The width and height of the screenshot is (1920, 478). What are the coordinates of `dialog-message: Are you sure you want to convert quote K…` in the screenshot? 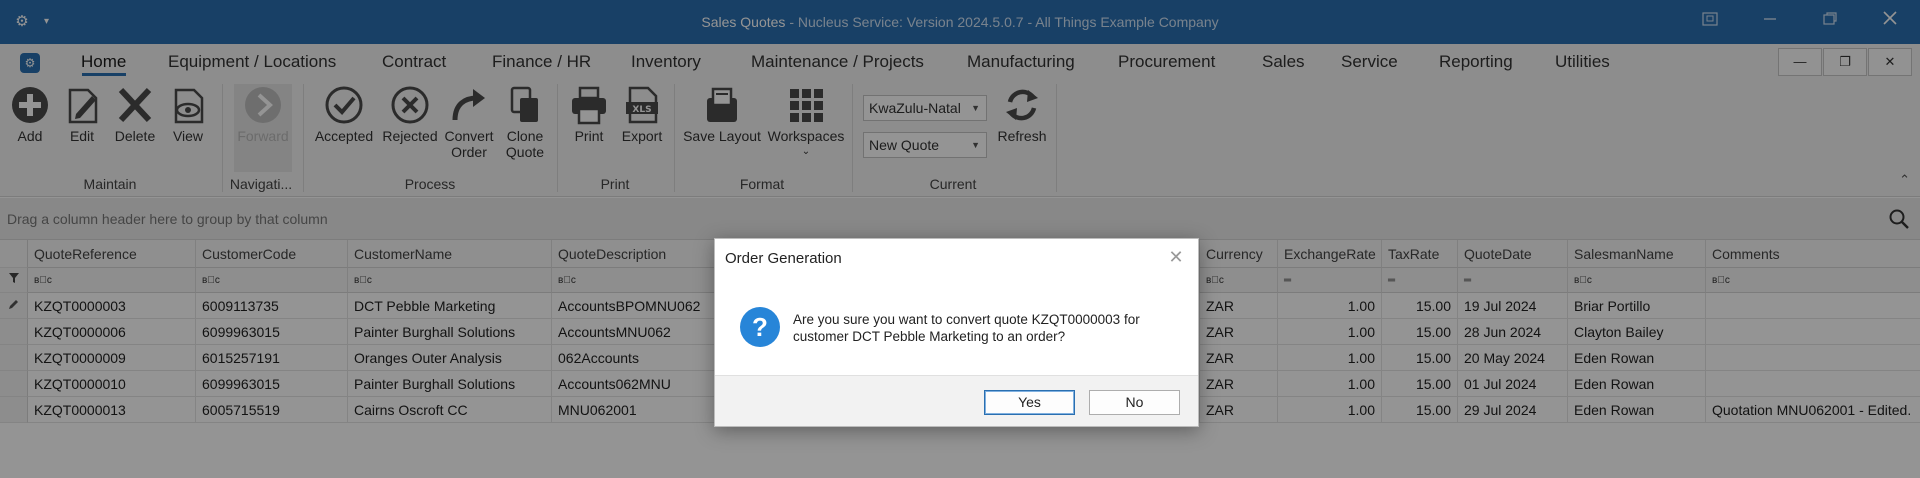 It's located at (988, 328).